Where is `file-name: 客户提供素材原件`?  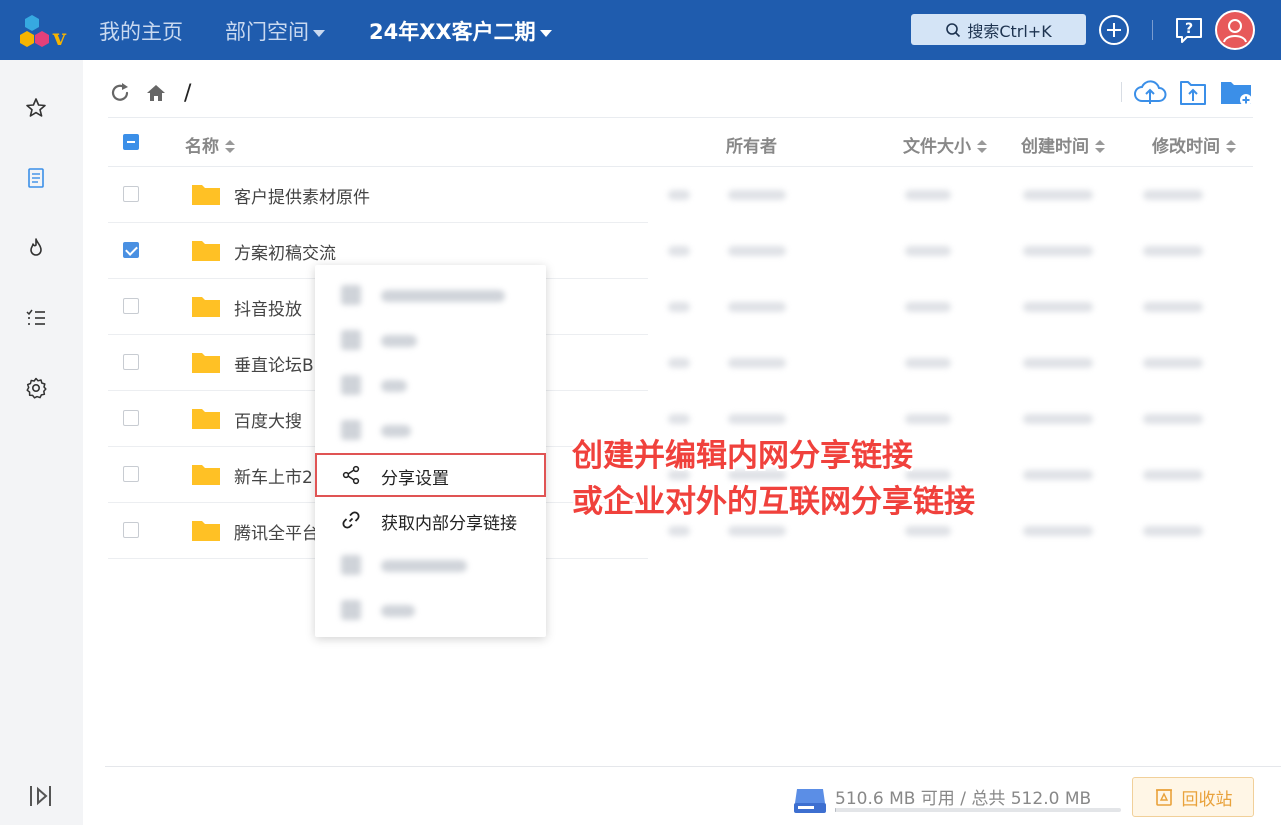
file-name: 客户提供素材原件 is located at coordinates (302, 195).